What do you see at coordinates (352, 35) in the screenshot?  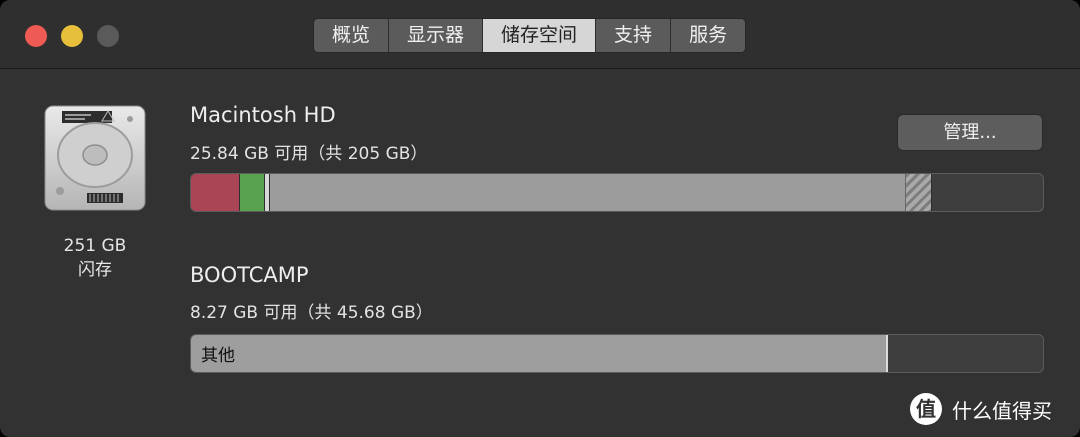 I see `tab-overview: 概览` at bounding box center [352, 35].